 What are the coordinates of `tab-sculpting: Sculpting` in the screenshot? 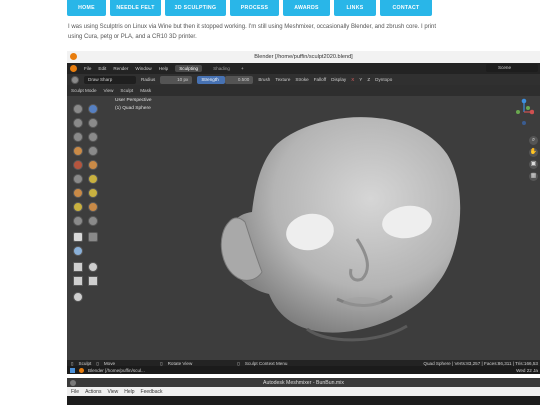 It's located at (189, 68).